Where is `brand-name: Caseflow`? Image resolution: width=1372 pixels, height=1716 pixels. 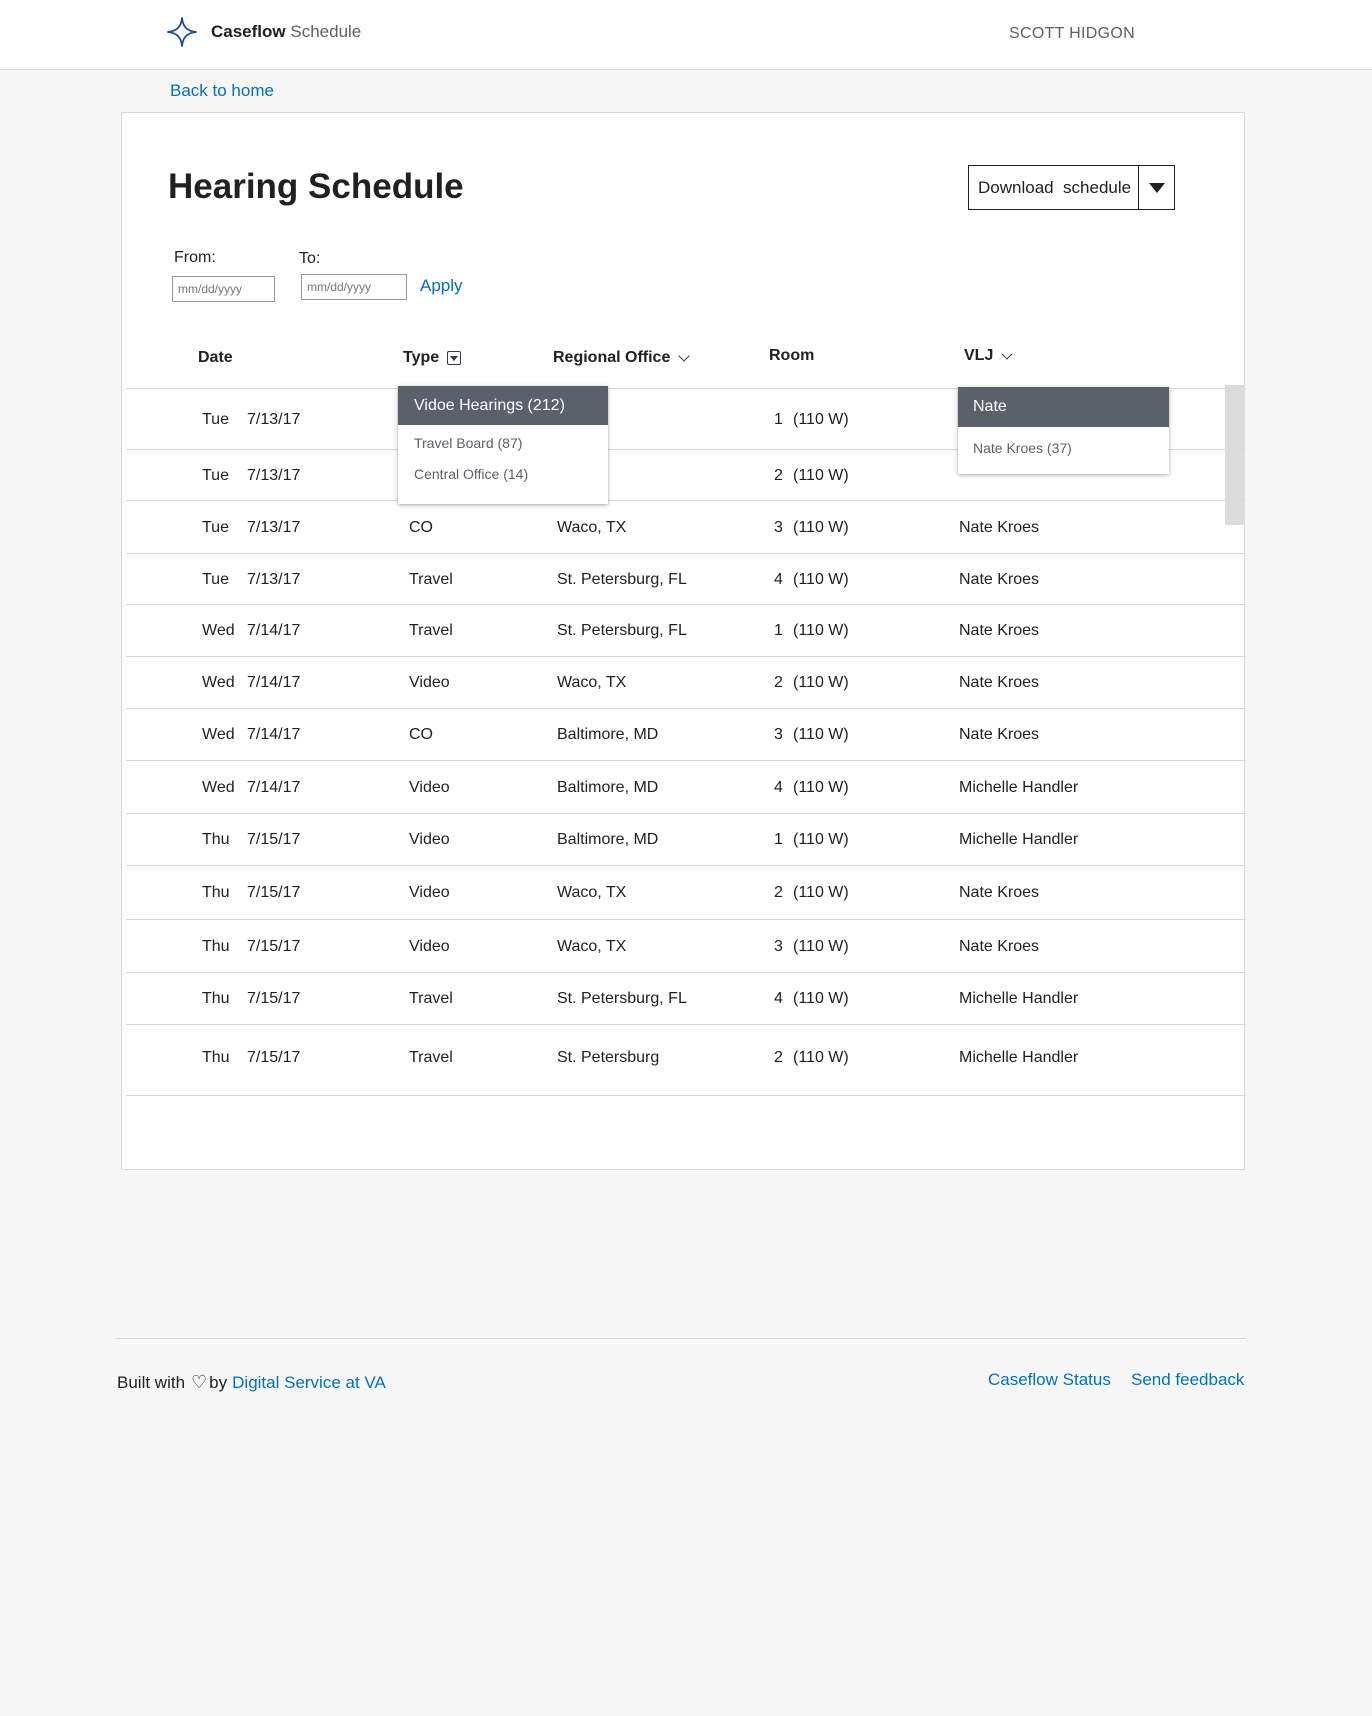 brand-name: Caseflow is located at coordinates (248, 31).